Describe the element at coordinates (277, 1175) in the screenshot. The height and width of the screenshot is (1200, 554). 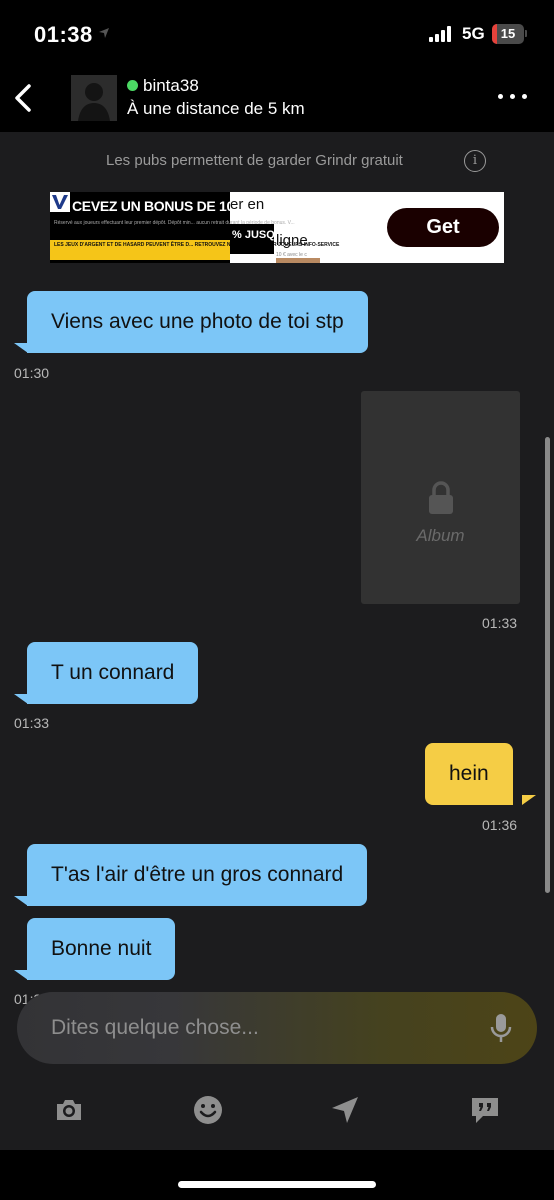
I see `home-indicator-area` at that location.